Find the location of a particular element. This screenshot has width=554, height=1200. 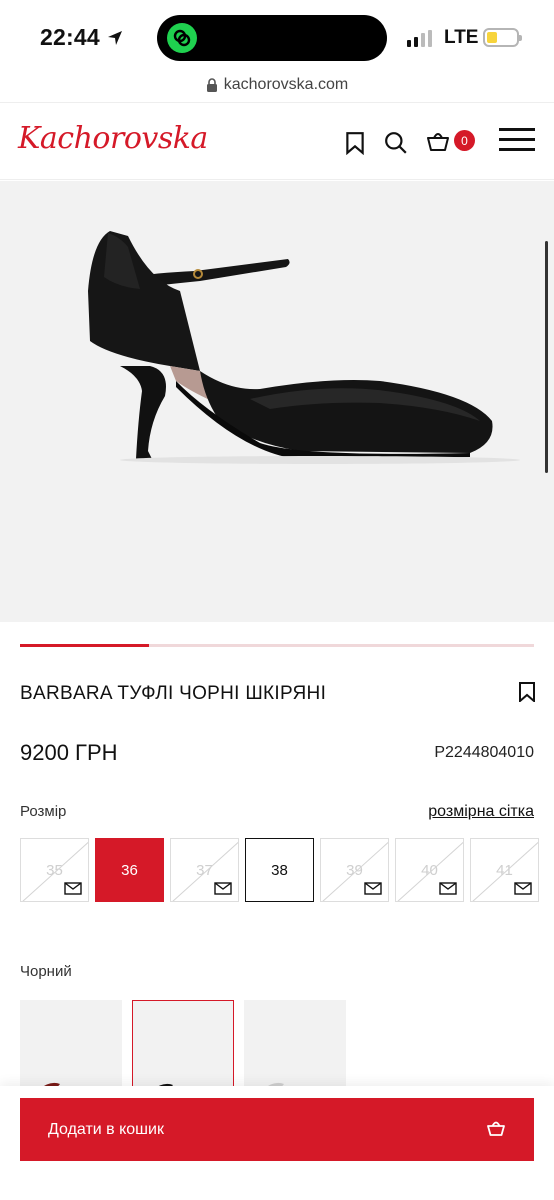

size-selector: 35 36 37 38 39 40 41 is located at coordinates (279, 870).